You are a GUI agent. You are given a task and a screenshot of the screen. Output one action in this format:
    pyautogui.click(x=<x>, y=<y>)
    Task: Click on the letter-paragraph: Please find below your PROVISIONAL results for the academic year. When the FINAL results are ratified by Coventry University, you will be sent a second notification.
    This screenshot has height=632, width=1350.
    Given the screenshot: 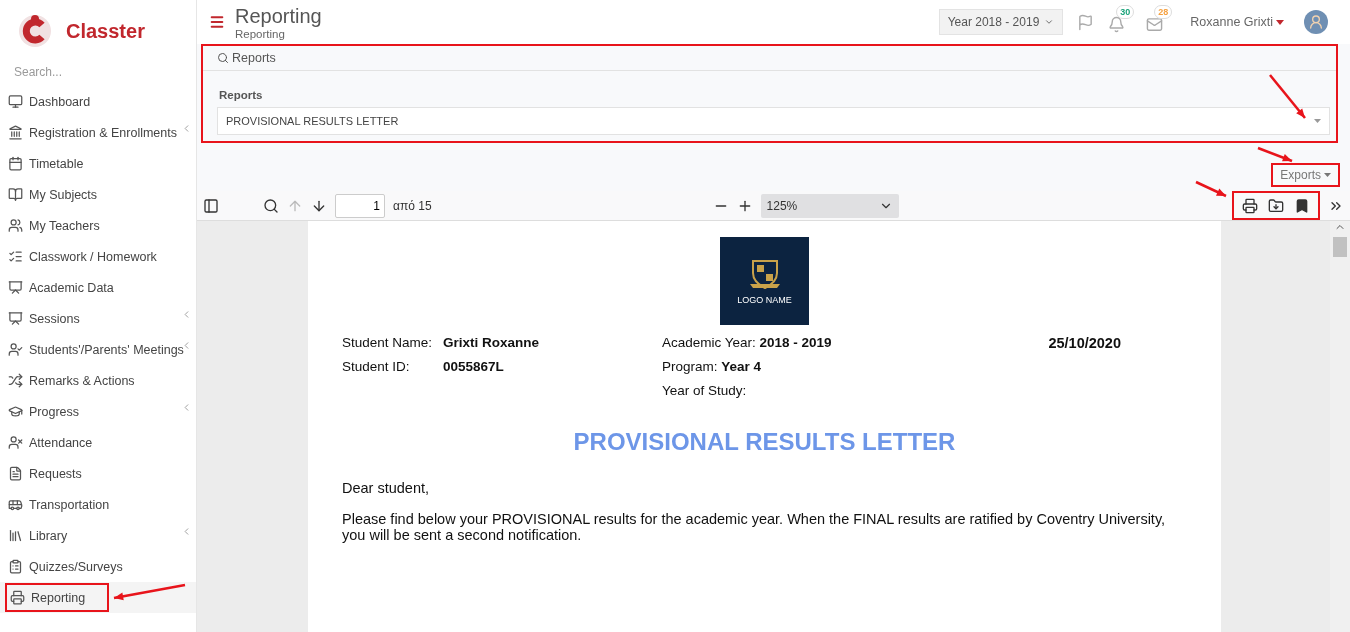 What is the action you would take?
    pyautogui.click(x=754, y=527)
    